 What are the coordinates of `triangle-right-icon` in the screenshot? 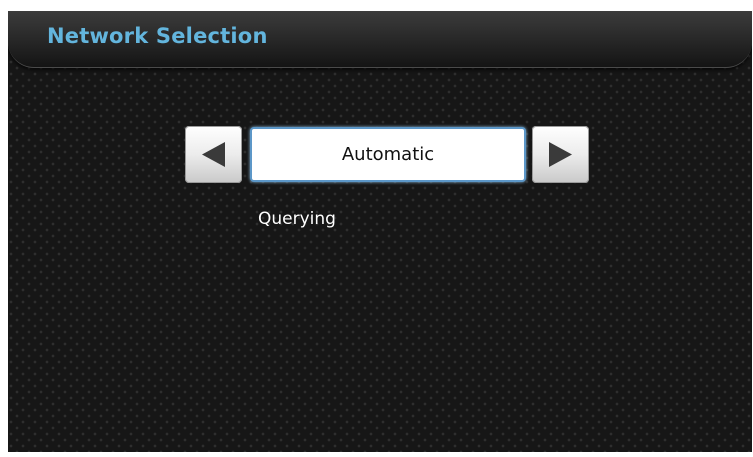 It's located at (560, 154).